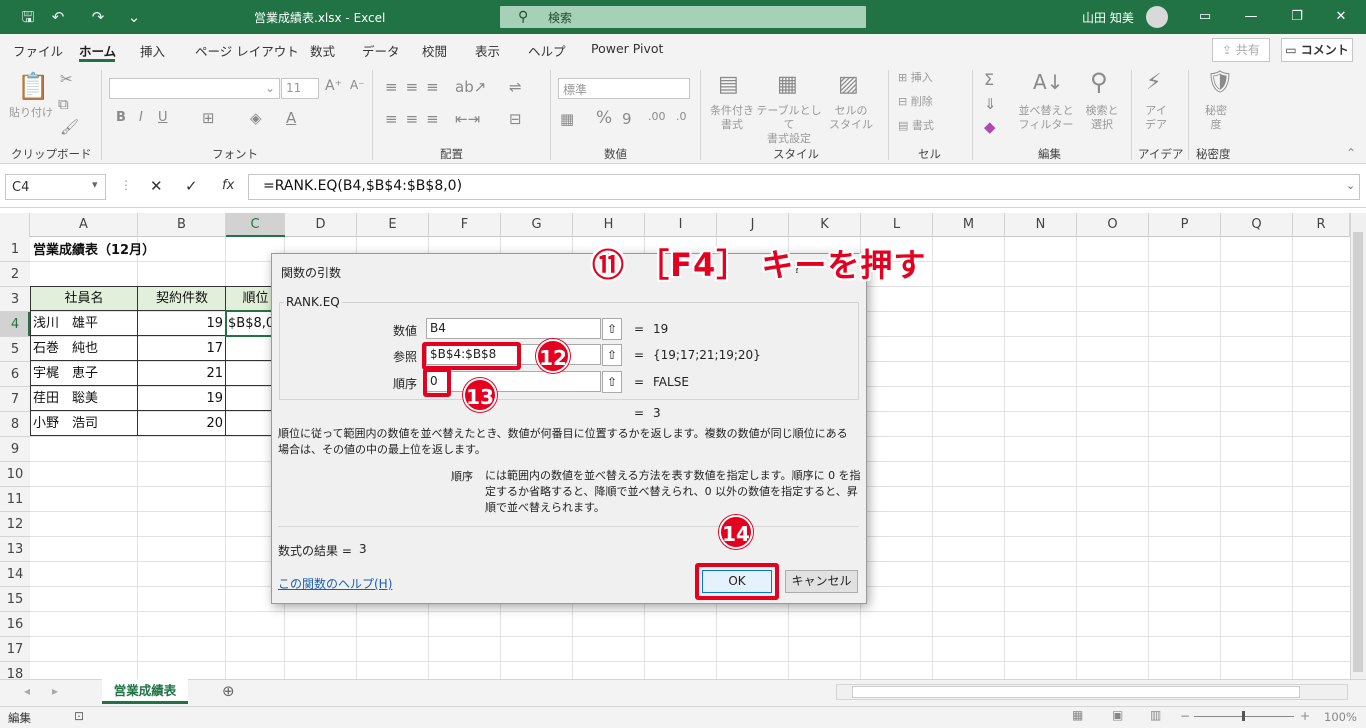 This screenshot has width=1366, height=728. Describe the element at coordinates (1155, 715) in the screenshot. I see `page-break-view-icon: ▥` at that location.